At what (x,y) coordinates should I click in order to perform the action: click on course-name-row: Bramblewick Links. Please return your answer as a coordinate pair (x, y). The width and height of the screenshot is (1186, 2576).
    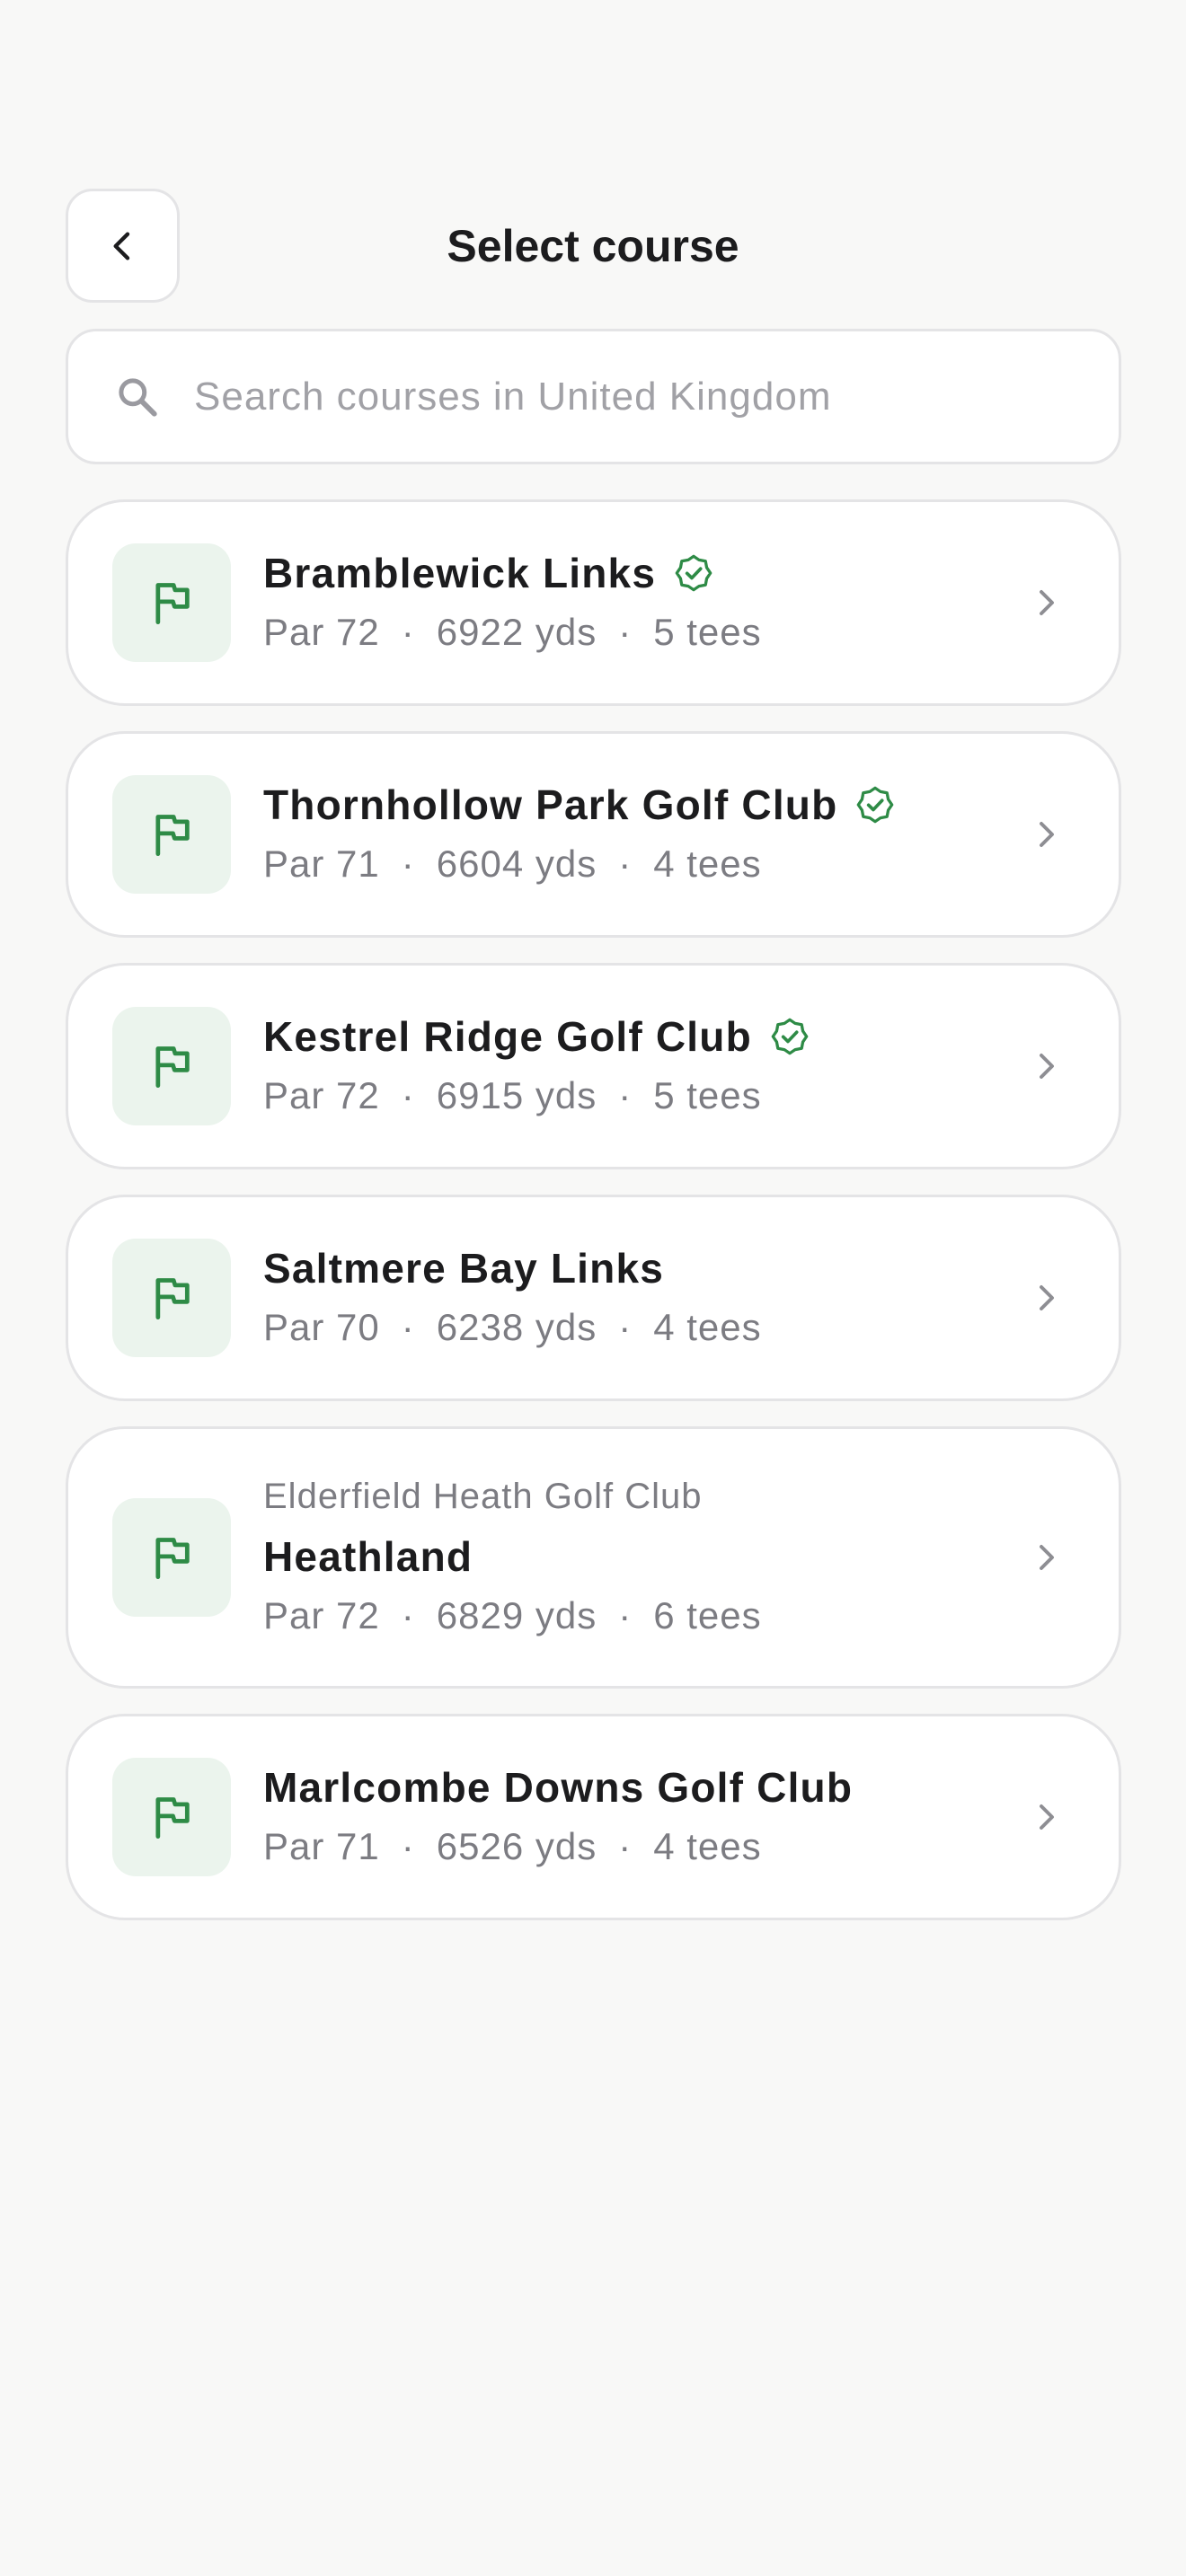
    Looking at the image, I should click on (512, 573).